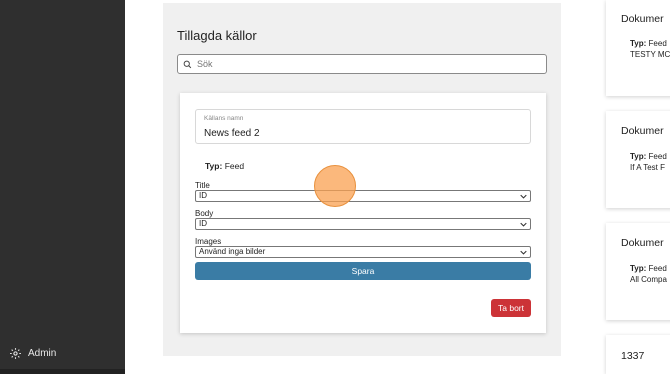  Describe the element at coordinates (224, 118) in the screenshot. I see `source-name-label: Källans namn` at that location.